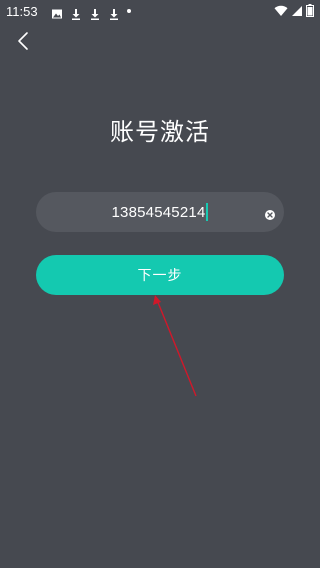 The height and width of the screenshot is (568, 320). I want to click on status-bar-right, so click(294, 11).